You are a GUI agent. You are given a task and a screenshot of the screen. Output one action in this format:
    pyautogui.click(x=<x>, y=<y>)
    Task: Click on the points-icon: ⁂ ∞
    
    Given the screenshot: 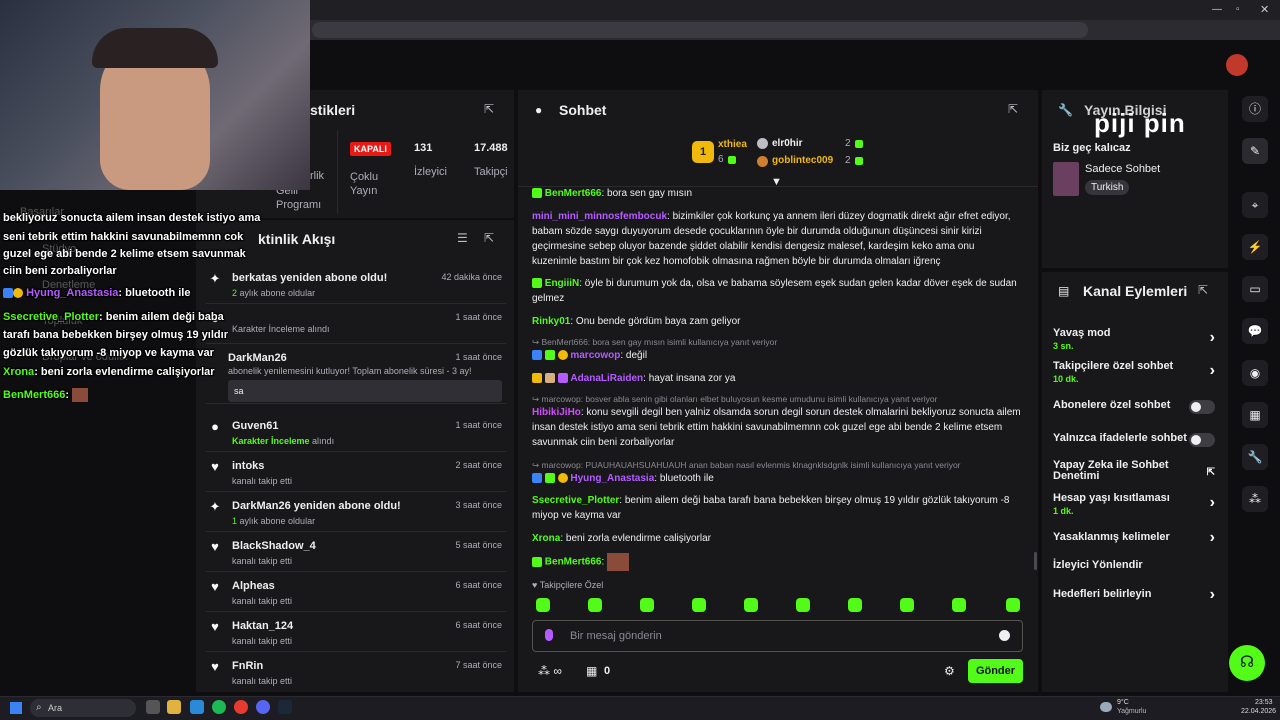 What is the action you would take?
    pyautogui.click(x=550, y=671)
    